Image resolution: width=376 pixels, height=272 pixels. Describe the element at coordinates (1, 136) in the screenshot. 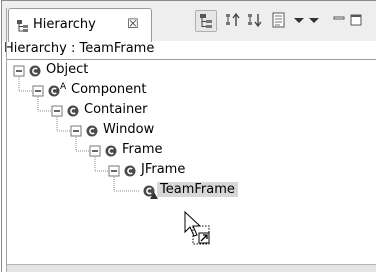

I see `frame-border-left` at that location.